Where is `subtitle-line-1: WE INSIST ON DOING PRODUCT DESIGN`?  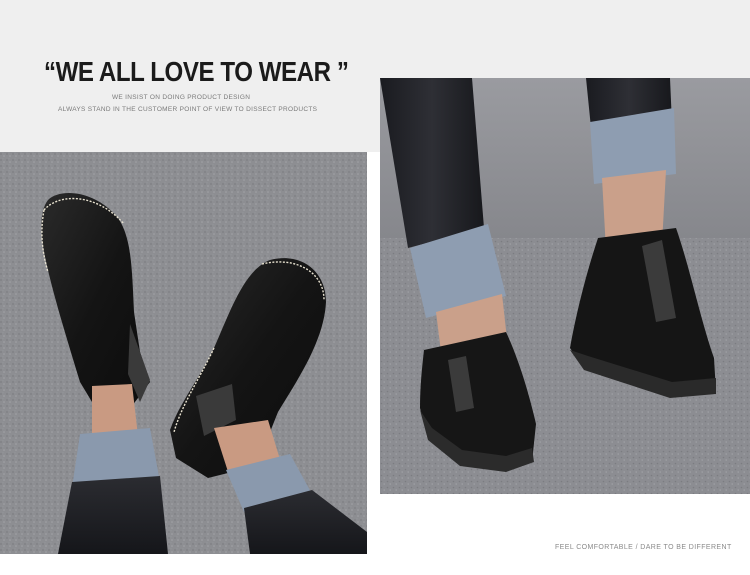
subtitle-line-1: WE INSIST ON DOING PRODUCT DESIGN is located at coordinates (181, 97).